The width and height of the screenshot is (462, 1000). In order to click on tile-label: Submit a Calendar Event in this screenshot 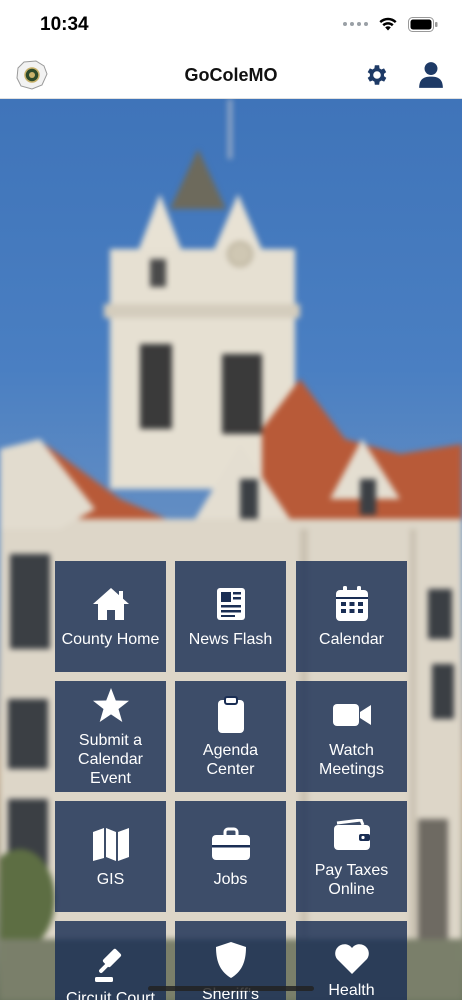, I will do `click(110, 759)`.